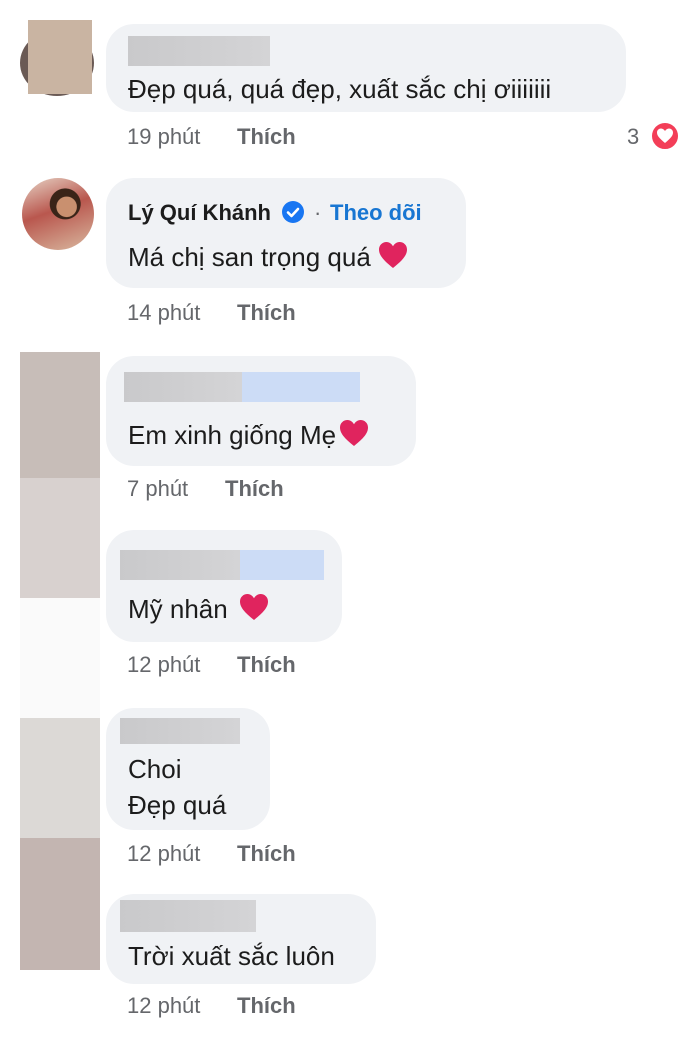 The width and height of the screenshot is (700, 1045). I want to click on comment-text: Em xinh giống Mẹ, so click(249, 437).